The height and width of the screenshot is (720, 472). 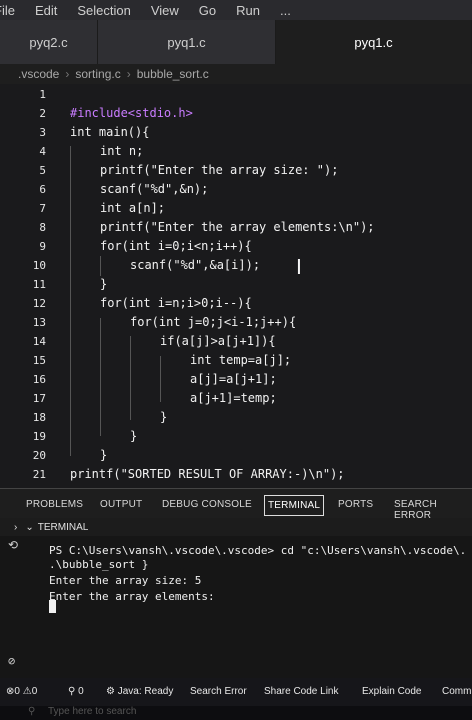 I want to click on history-icon: ⟲, so click(x=13, y=545).